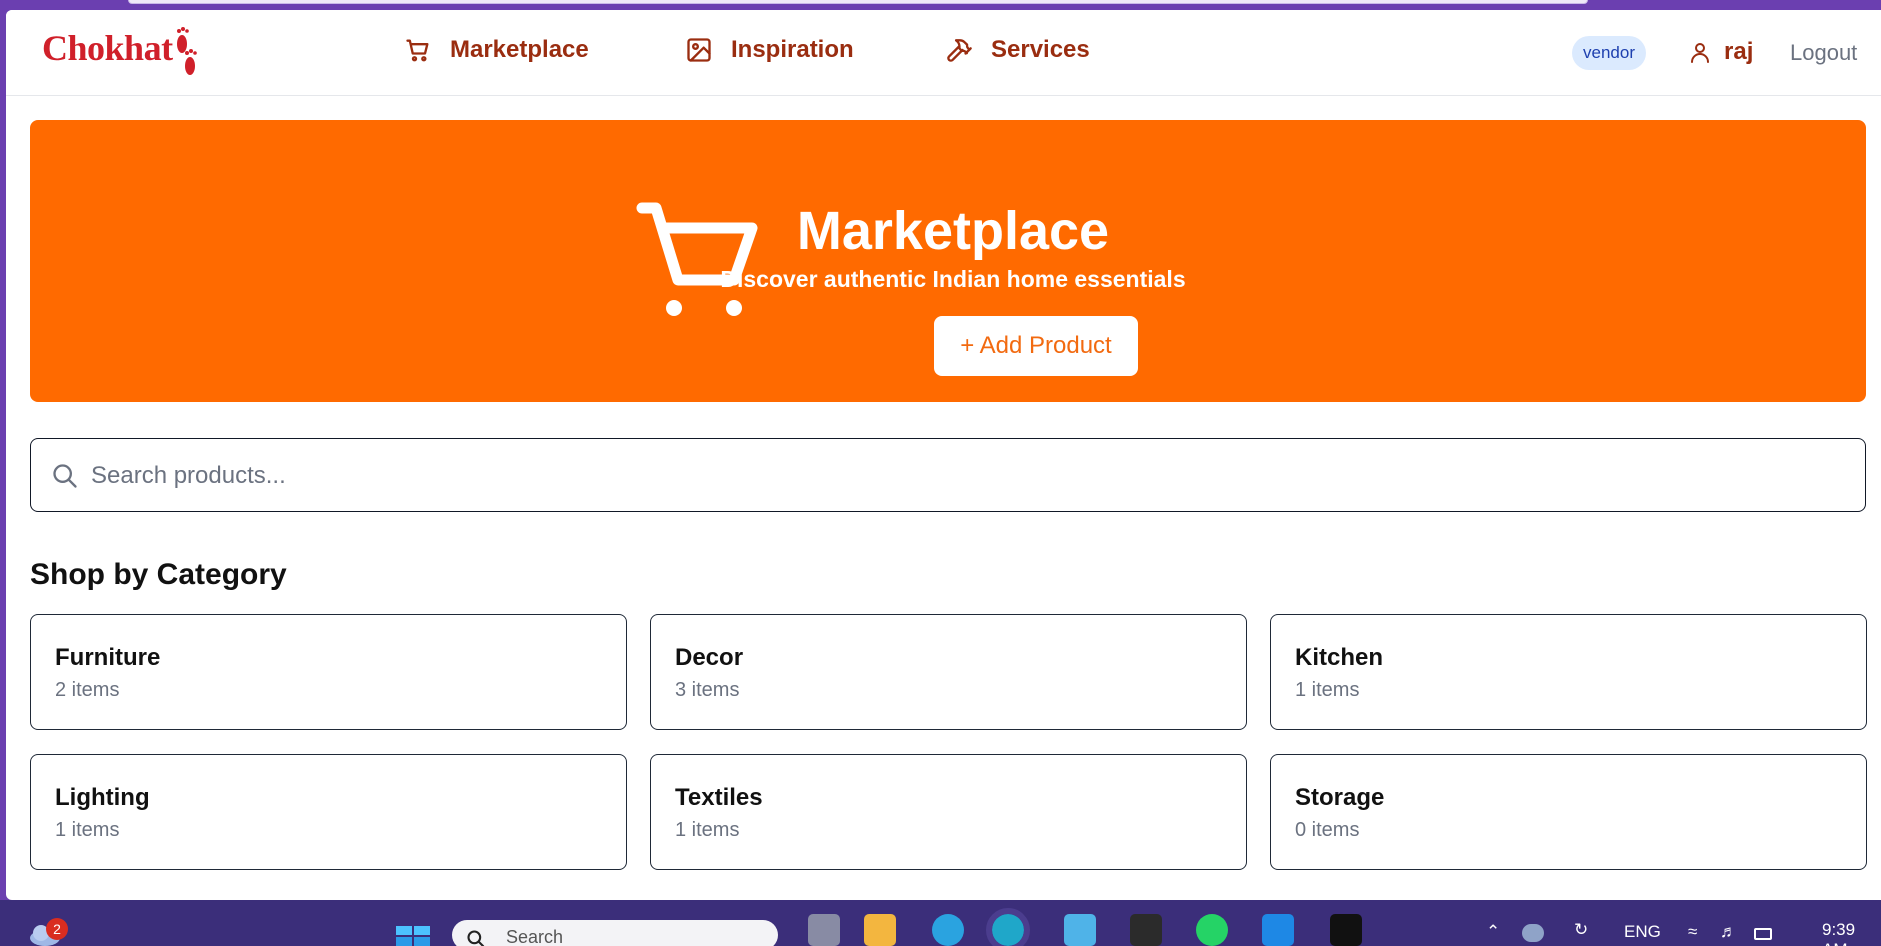 The width and height of the screenshot is (1881, 946). Describe the element at coordinates (699, 50) in the screenshot. I see `image-icon` at that location.